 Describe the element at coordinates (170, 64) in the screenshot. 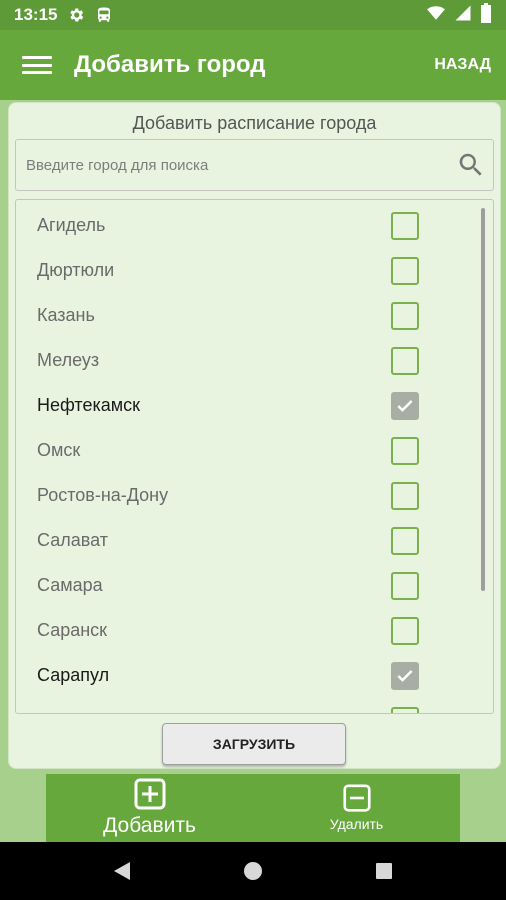

I see `page-title: Добавить город` at that location.